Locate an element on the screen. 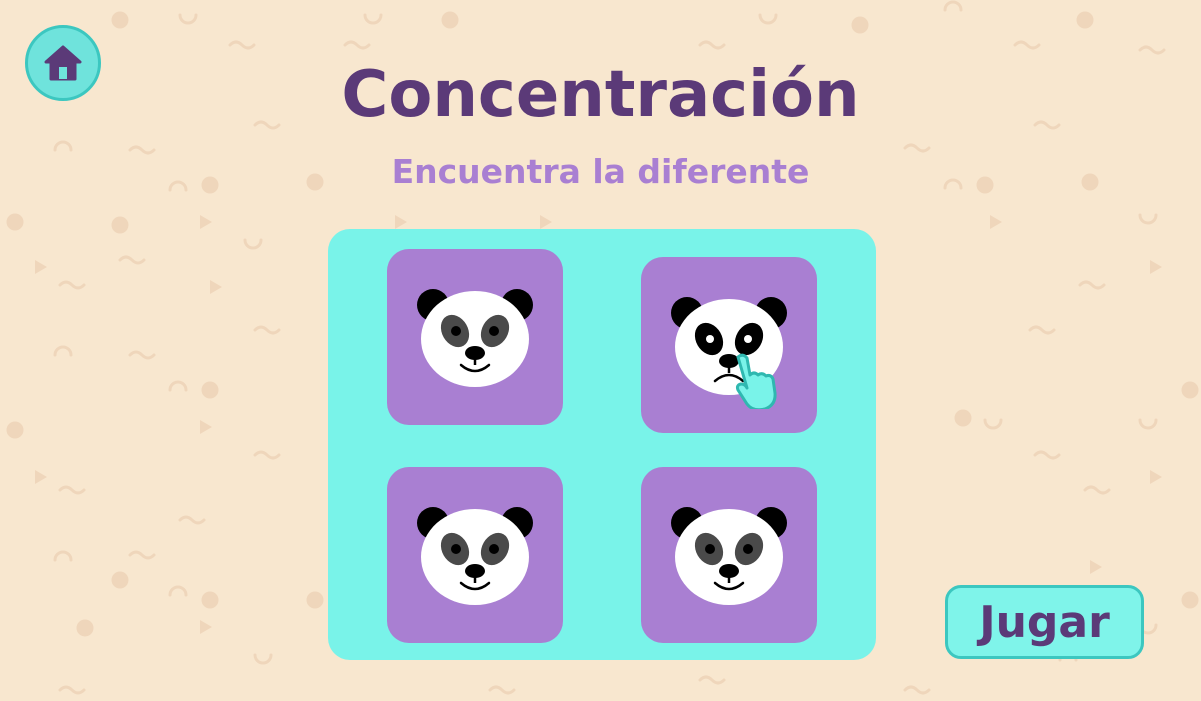 The image size is (1201, 701). page-subtitle: Encuentra la diferente is located at coordinates (600, 171).